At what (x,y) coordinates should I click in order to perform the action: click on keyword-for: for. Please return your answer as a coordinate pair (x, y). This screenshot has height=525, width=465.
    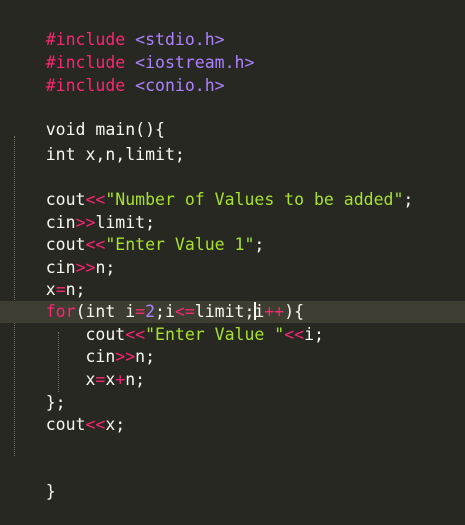
    Looking at the image, I should click on (60, 311).